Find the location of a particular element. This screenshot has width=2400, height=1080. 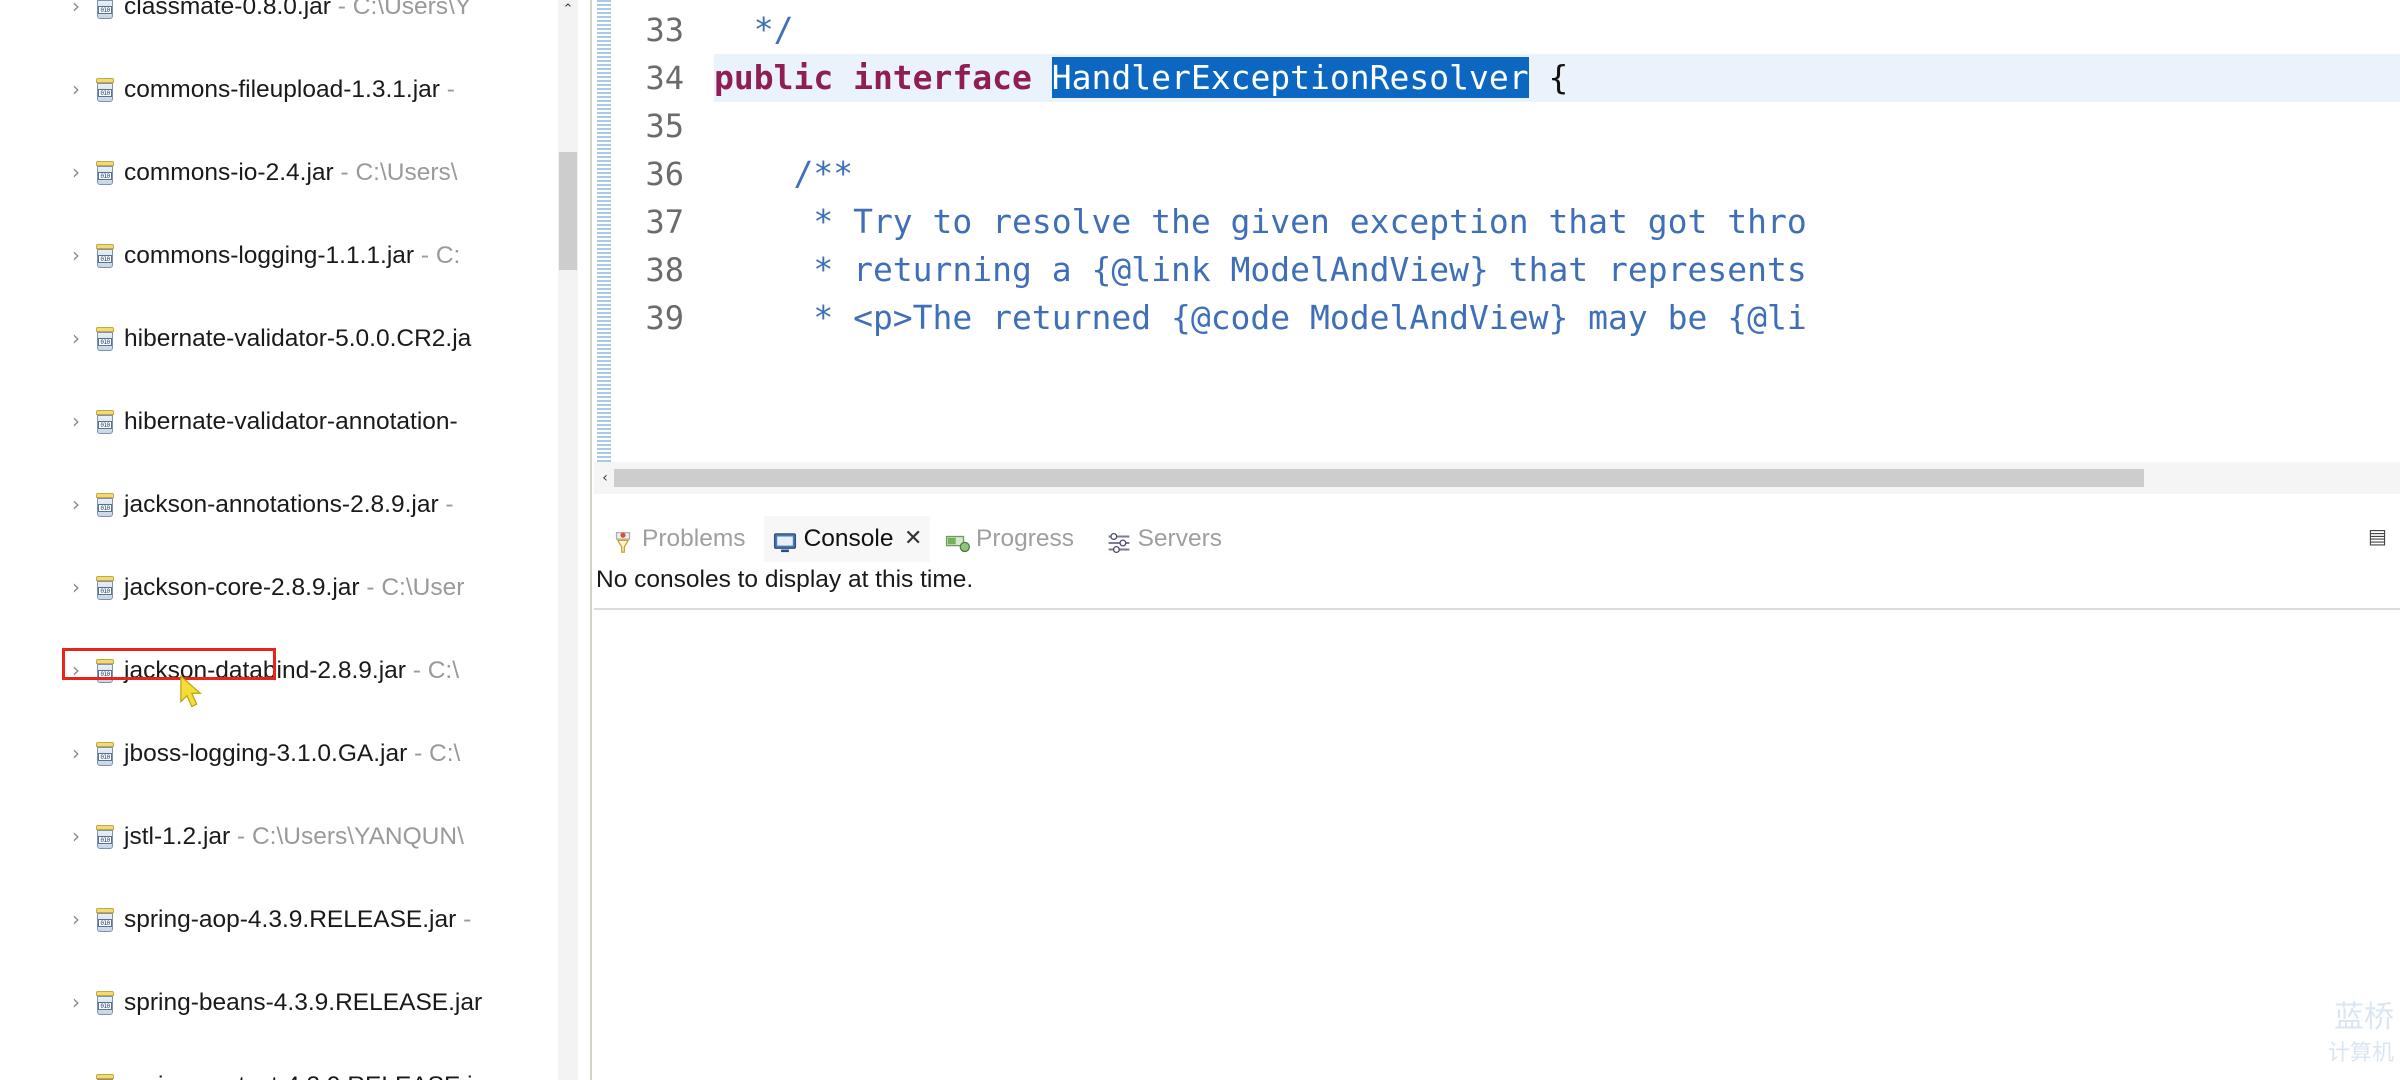

explorer-vertical-scrollbar is located at coordinates (568, 540).